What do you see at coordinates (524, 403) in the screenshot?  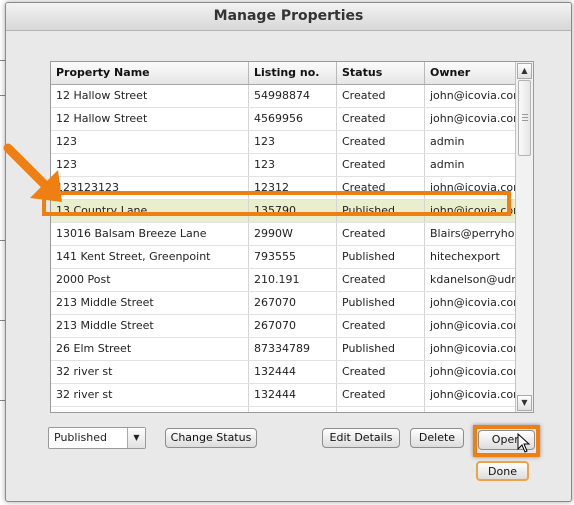 I see `scroll-down-icon: ▼` at bounding box center [524, 403].